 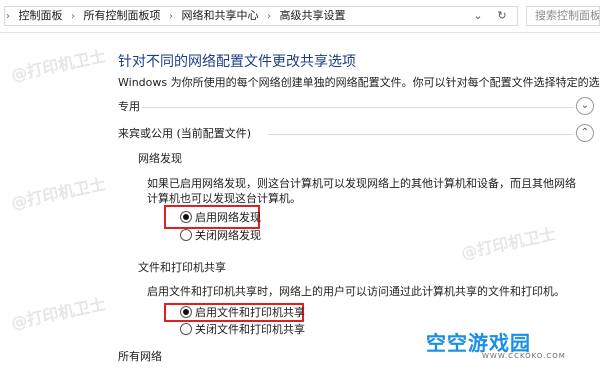 I want to click on profile-guest-header: 来宾或公用 (当前配置文件) ⌃, so click(x=358, y=134).